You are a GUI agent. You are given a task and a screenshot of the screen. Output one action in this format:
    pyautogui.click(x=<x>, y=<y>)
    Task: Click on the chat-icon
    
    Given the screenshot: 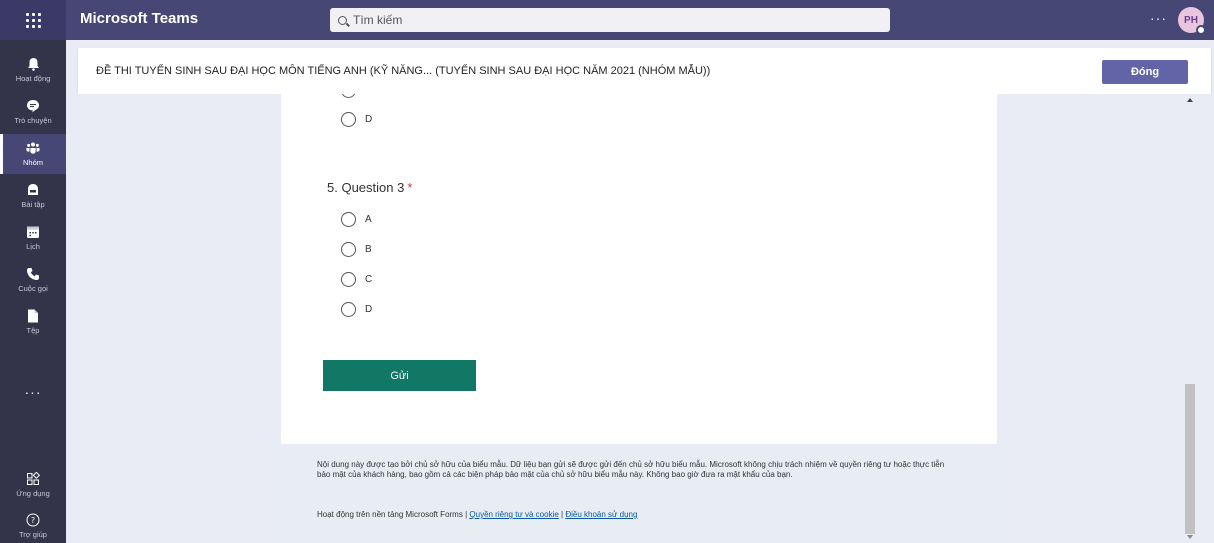 What is the action you would take?
    pyautogui.click(x=33, y=106)
    